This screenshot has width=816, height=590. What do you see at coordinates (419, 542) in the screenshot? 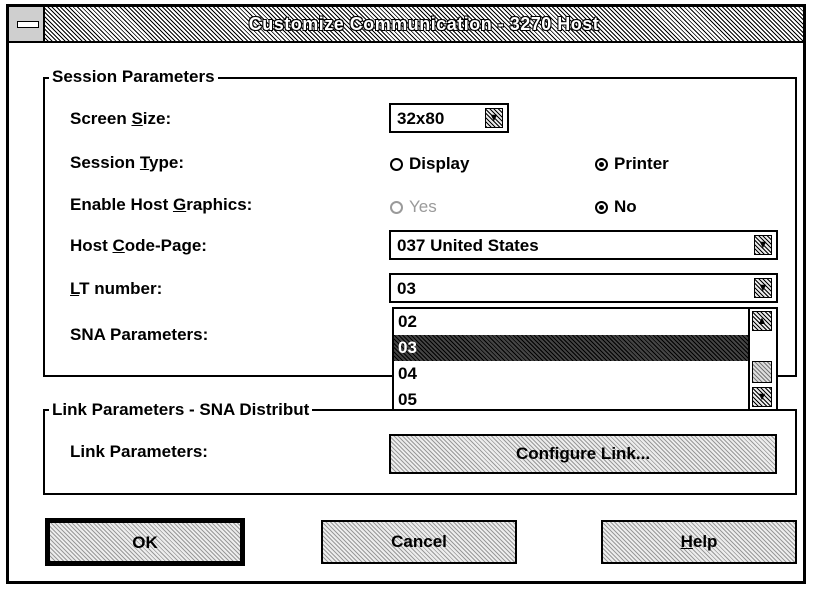
I see `cancel-button: Cancel` at bounding box center [419, 542].